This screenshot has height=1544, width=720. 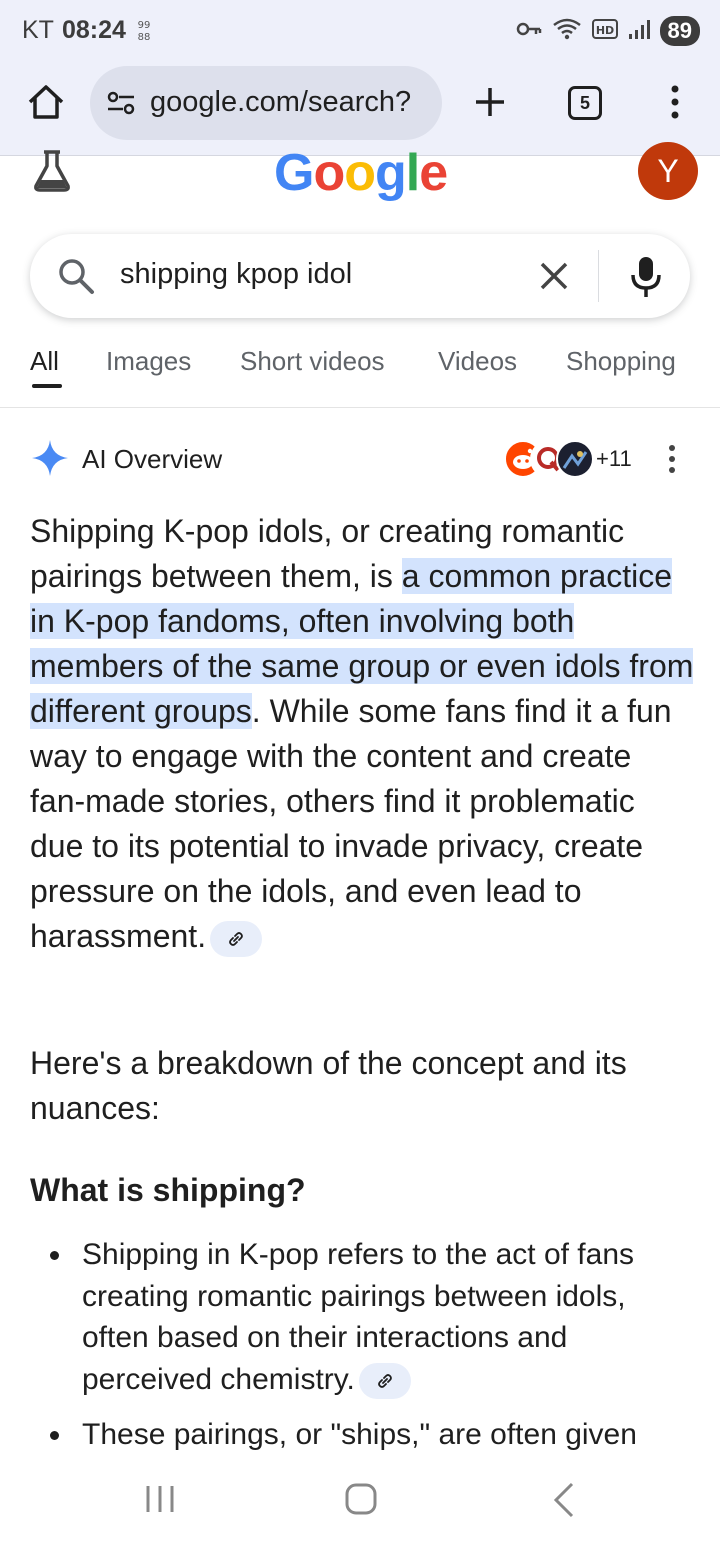 I want to click on recent-apps-button, so click(x=160, y=1499).